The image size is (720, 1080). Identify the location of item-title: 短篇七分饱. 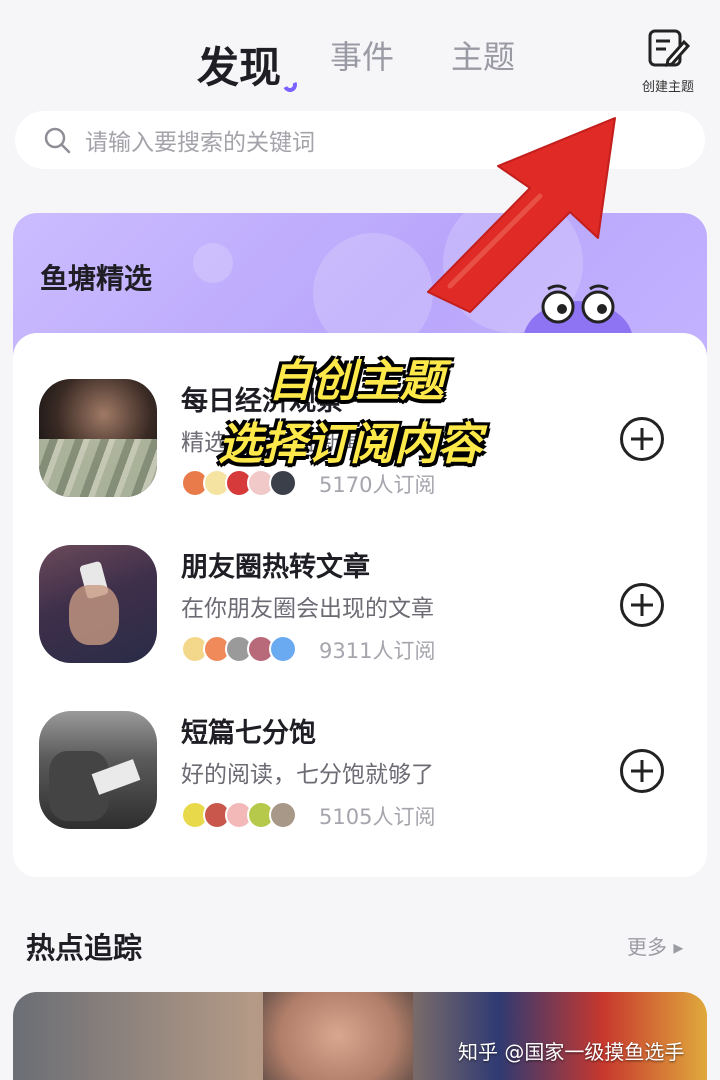
(248, 733).